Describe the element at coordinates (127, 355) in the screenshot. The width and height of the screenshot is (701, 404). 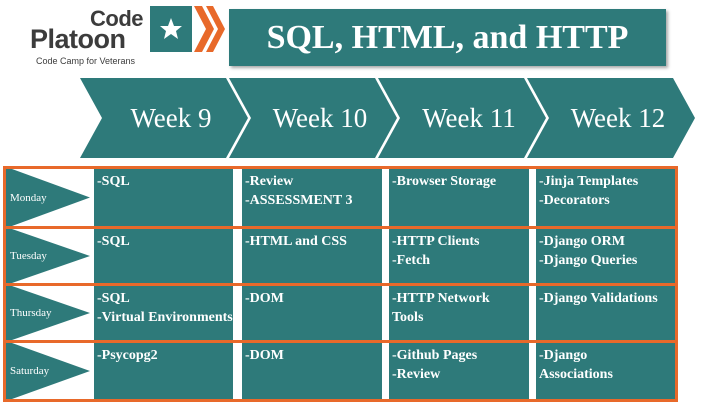
I see `topic-line: -Psycopg2` at that location.